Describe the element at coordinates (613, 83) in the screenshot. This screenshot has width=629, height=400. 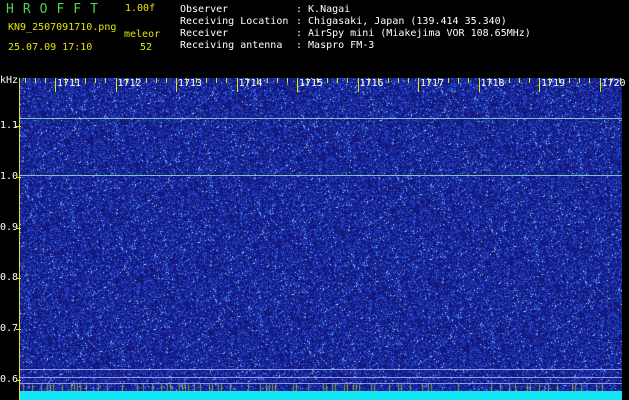
I see `x-tick-label: 1720` at that location.